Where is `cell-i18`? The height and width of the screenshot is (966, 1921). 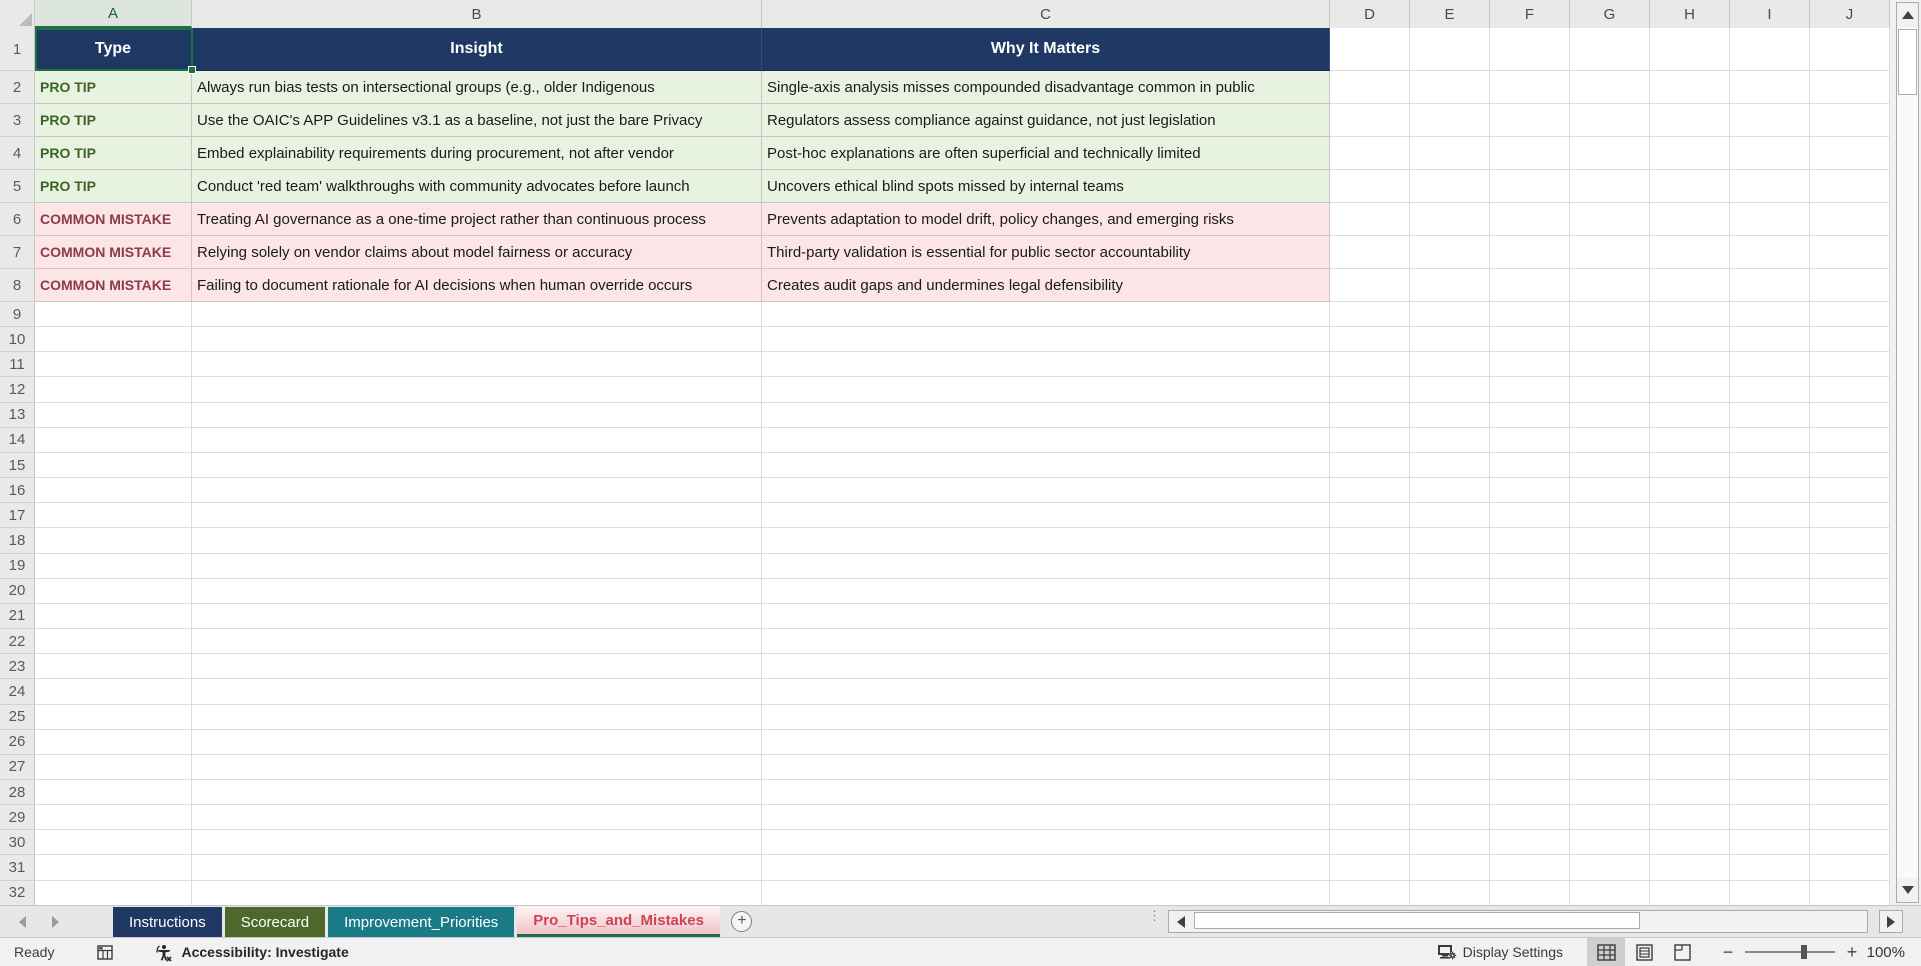 cell-i18 is located at coordinates (1770, 541).